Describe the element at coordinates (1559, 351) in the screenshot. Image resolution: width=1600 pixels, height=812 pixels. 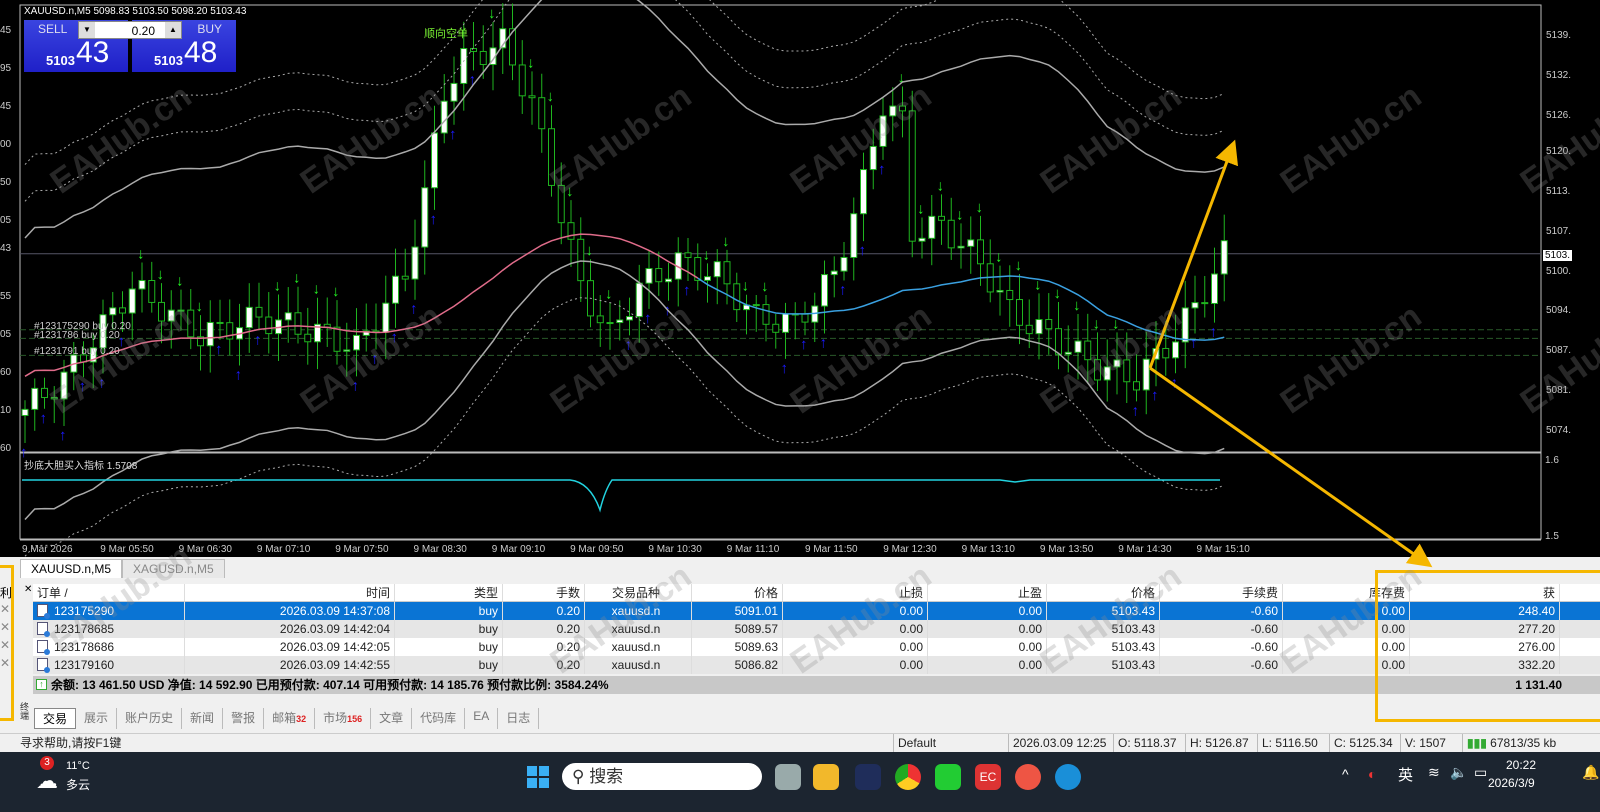
I see `price-tick: 5087.` at that location.